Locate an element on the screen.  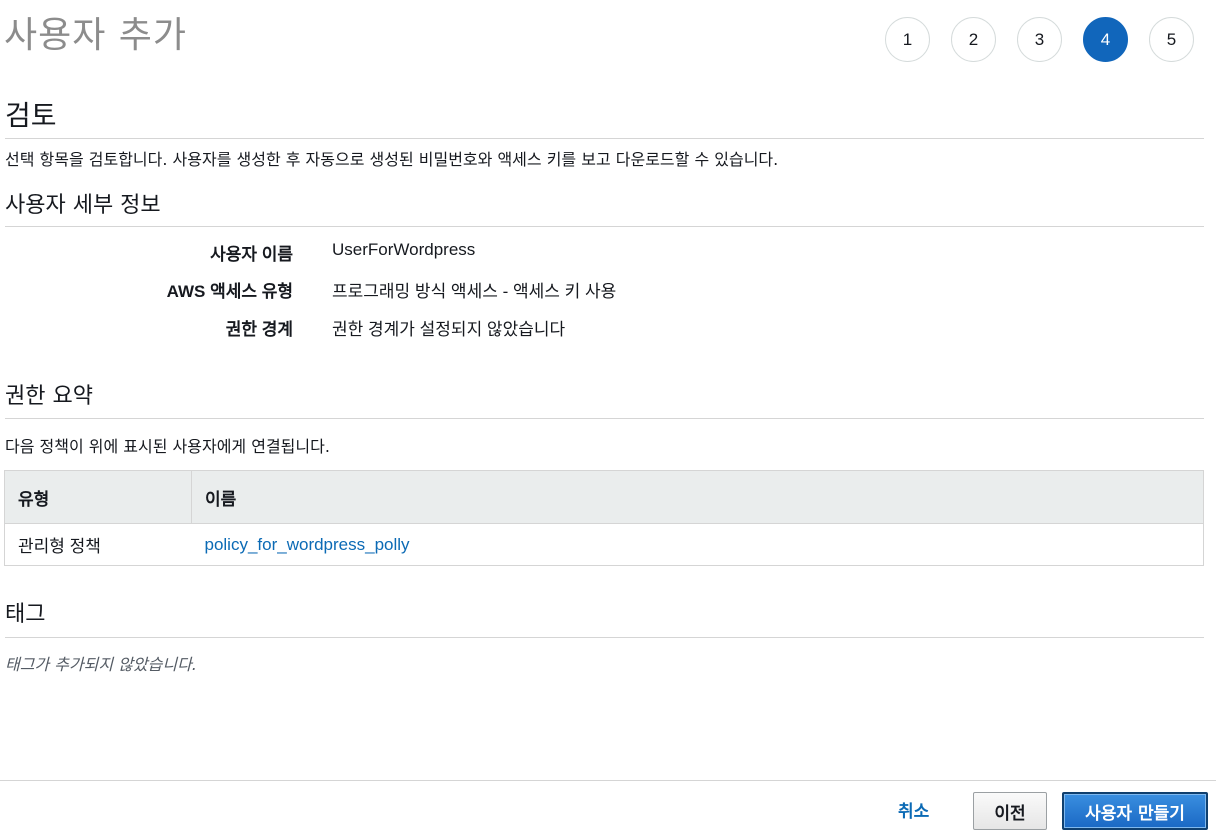
policy-name-cell: policy_for_wordpress_polly is located at coordinates (698, 545).